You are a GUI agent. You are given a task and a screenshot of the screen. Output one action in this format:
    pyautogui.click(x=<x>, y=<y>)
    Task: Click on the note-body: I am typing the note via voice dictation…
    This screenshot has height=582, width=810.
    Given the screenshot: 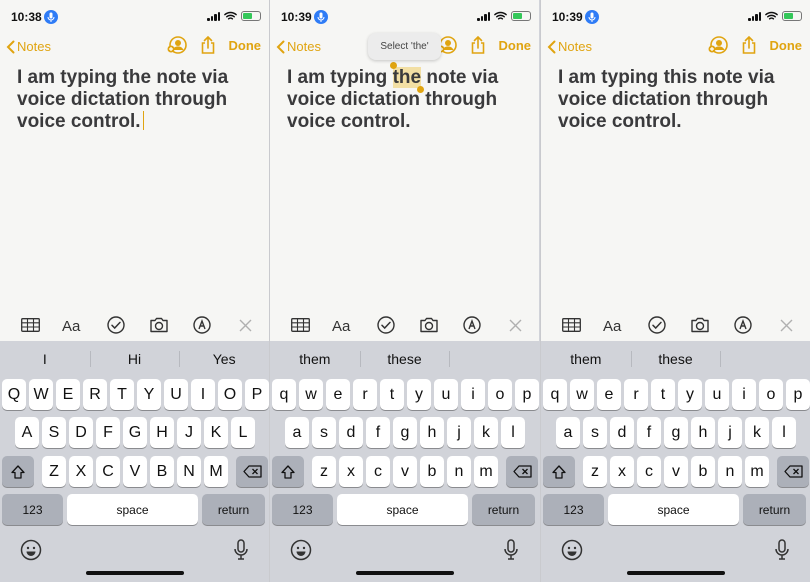 What is the action you would take?
    pyautogui.click(x=138, y=100)
    